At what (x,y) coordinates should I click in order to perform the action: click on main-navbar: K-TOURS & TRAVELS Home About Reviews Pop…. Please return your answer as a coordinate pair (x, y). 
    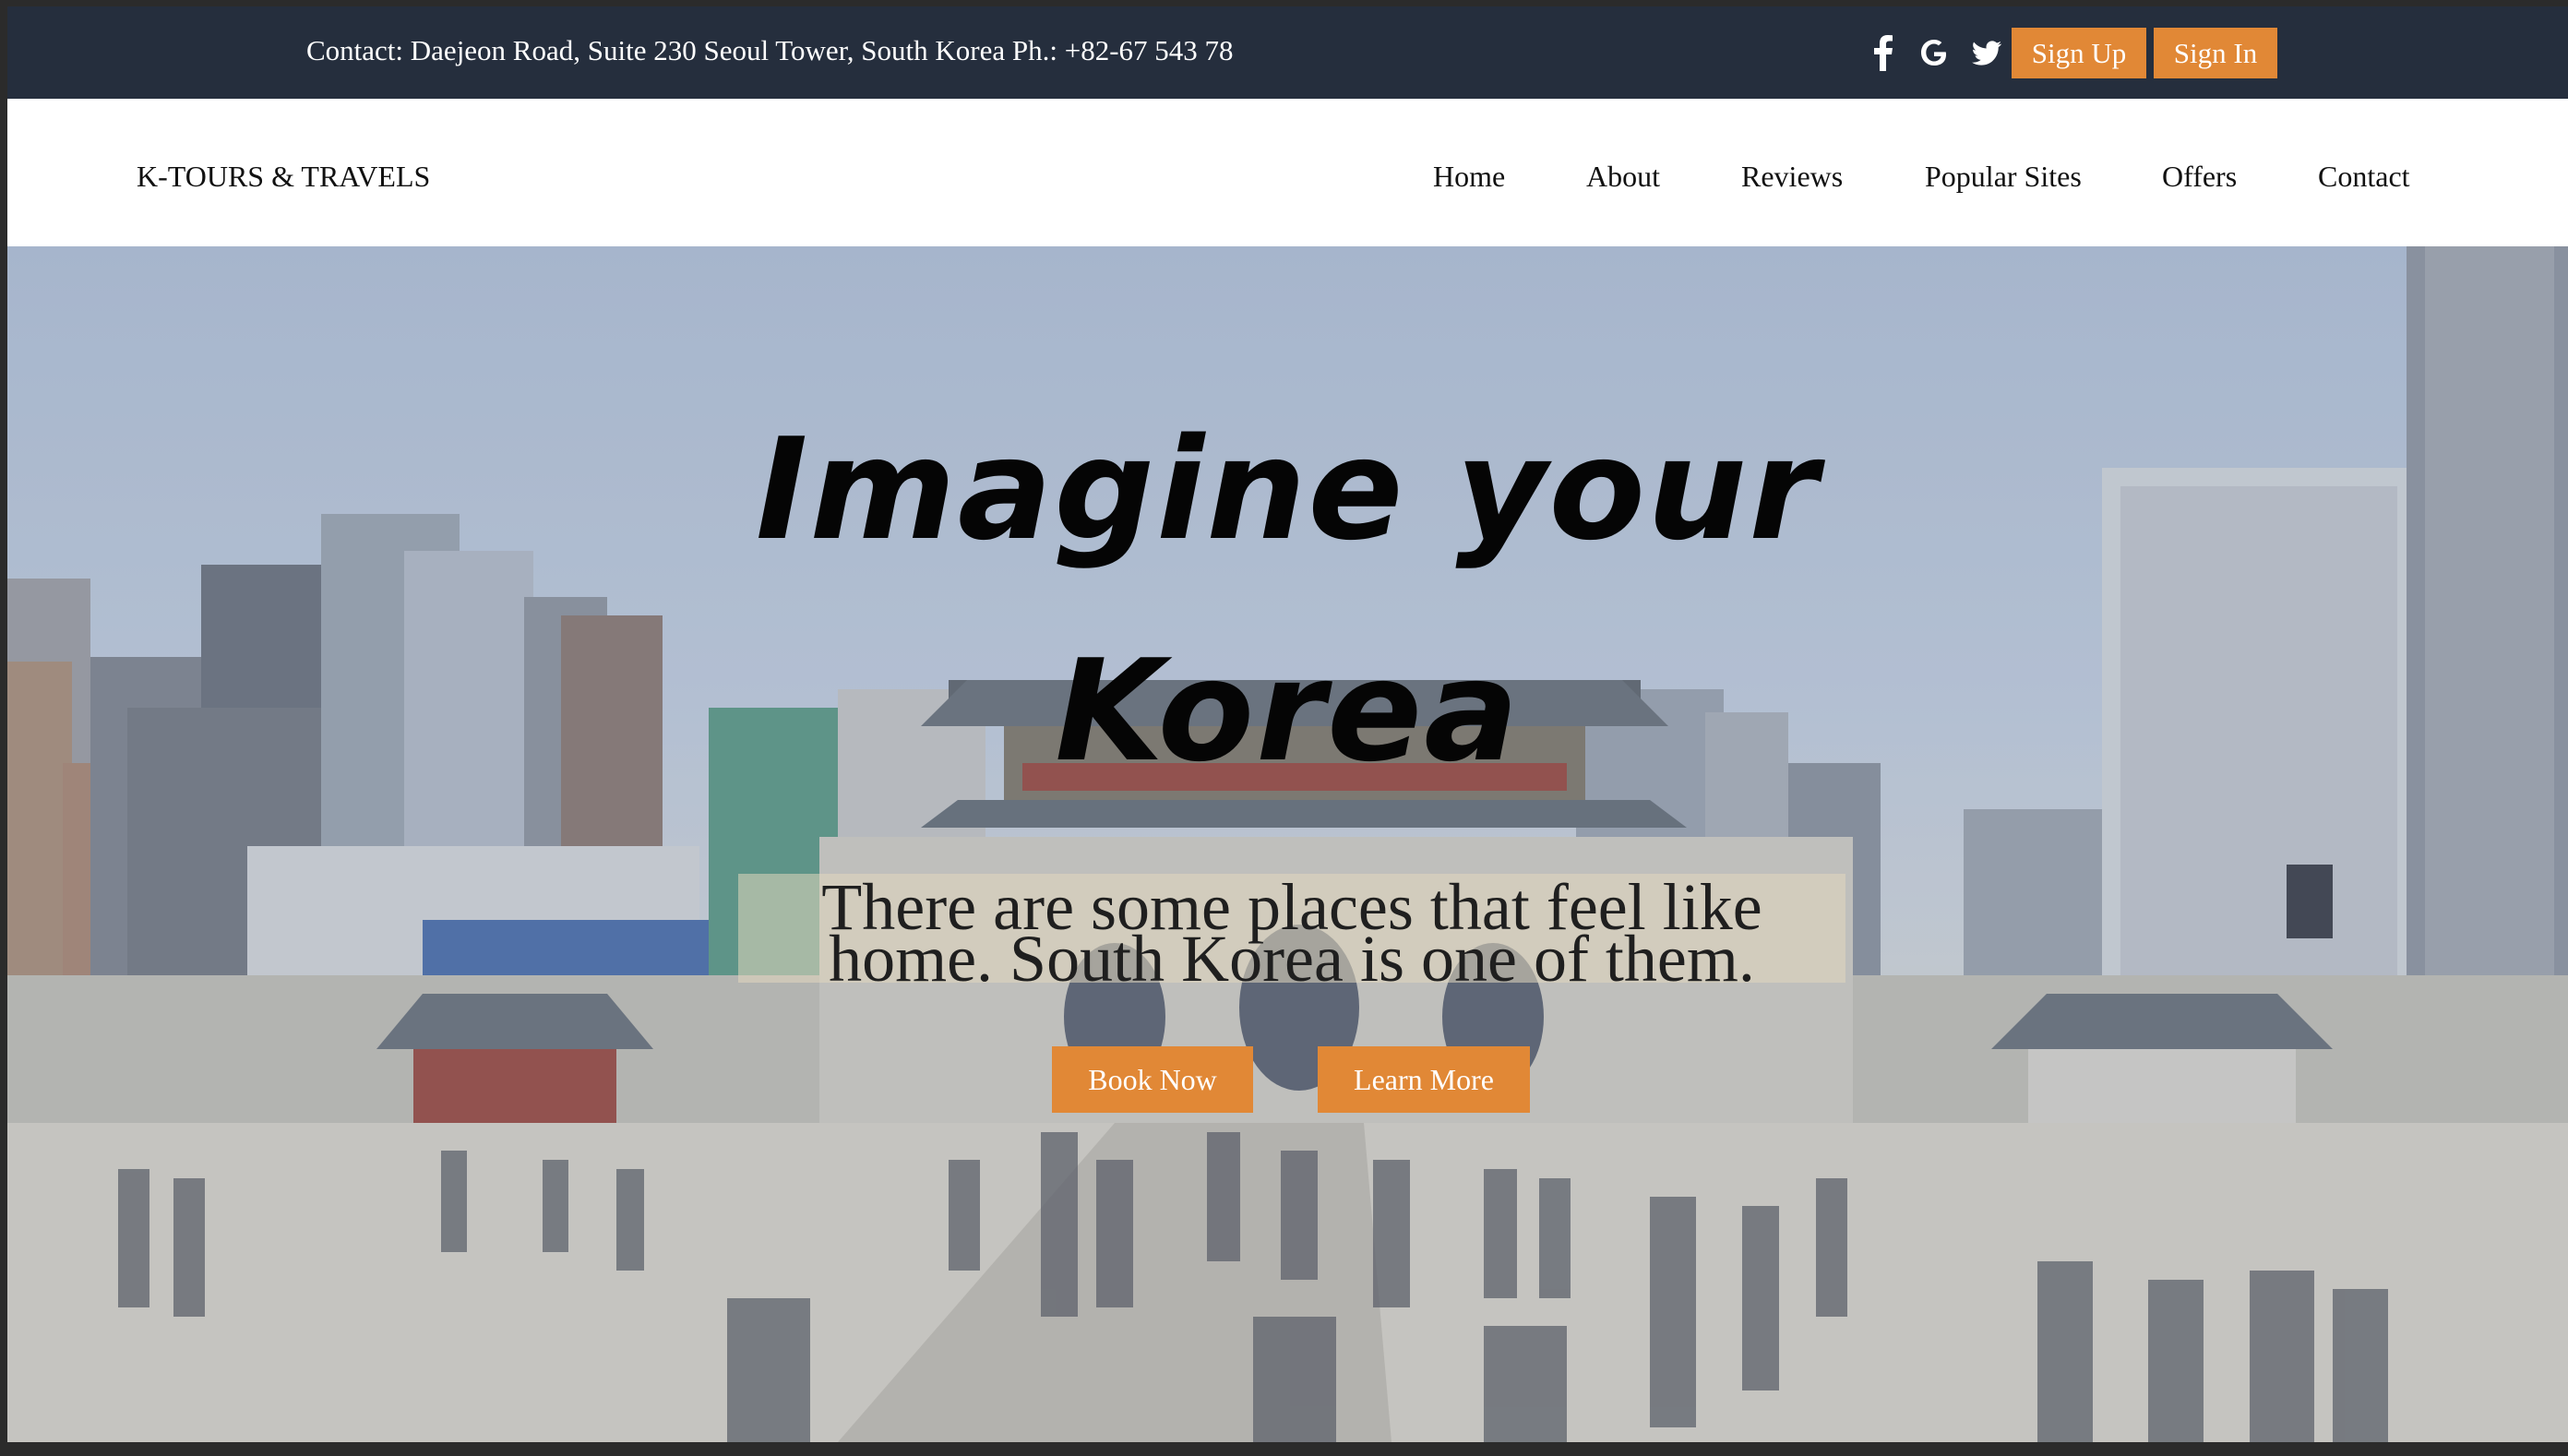
    Looking at the image, I should click on (1287, 172).